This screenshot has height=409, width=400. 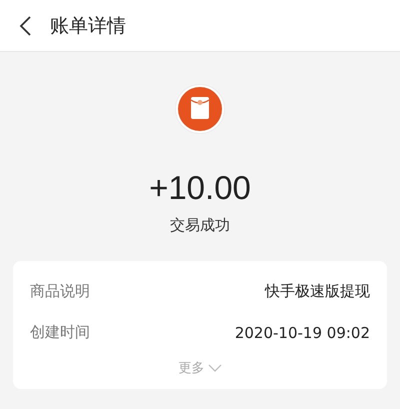 What do you see at coordinates (200, 188) in the screenshot?
I see `amount: +10.00` at bounding box center [200, 188].